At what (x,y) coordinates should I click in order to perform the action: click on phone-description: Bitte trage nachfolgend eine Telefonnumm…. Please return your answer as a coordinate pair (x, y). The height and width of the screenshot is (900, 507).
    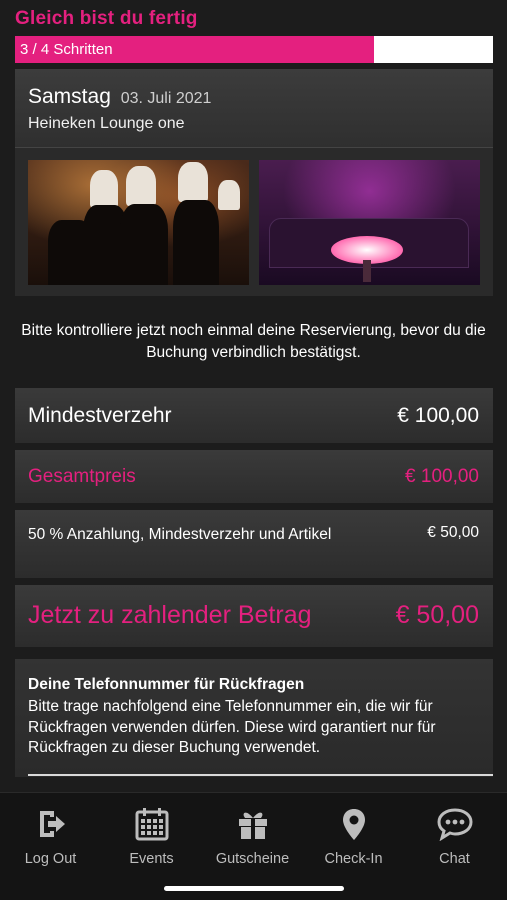
    Looking at the image, I should click on (232, 727).